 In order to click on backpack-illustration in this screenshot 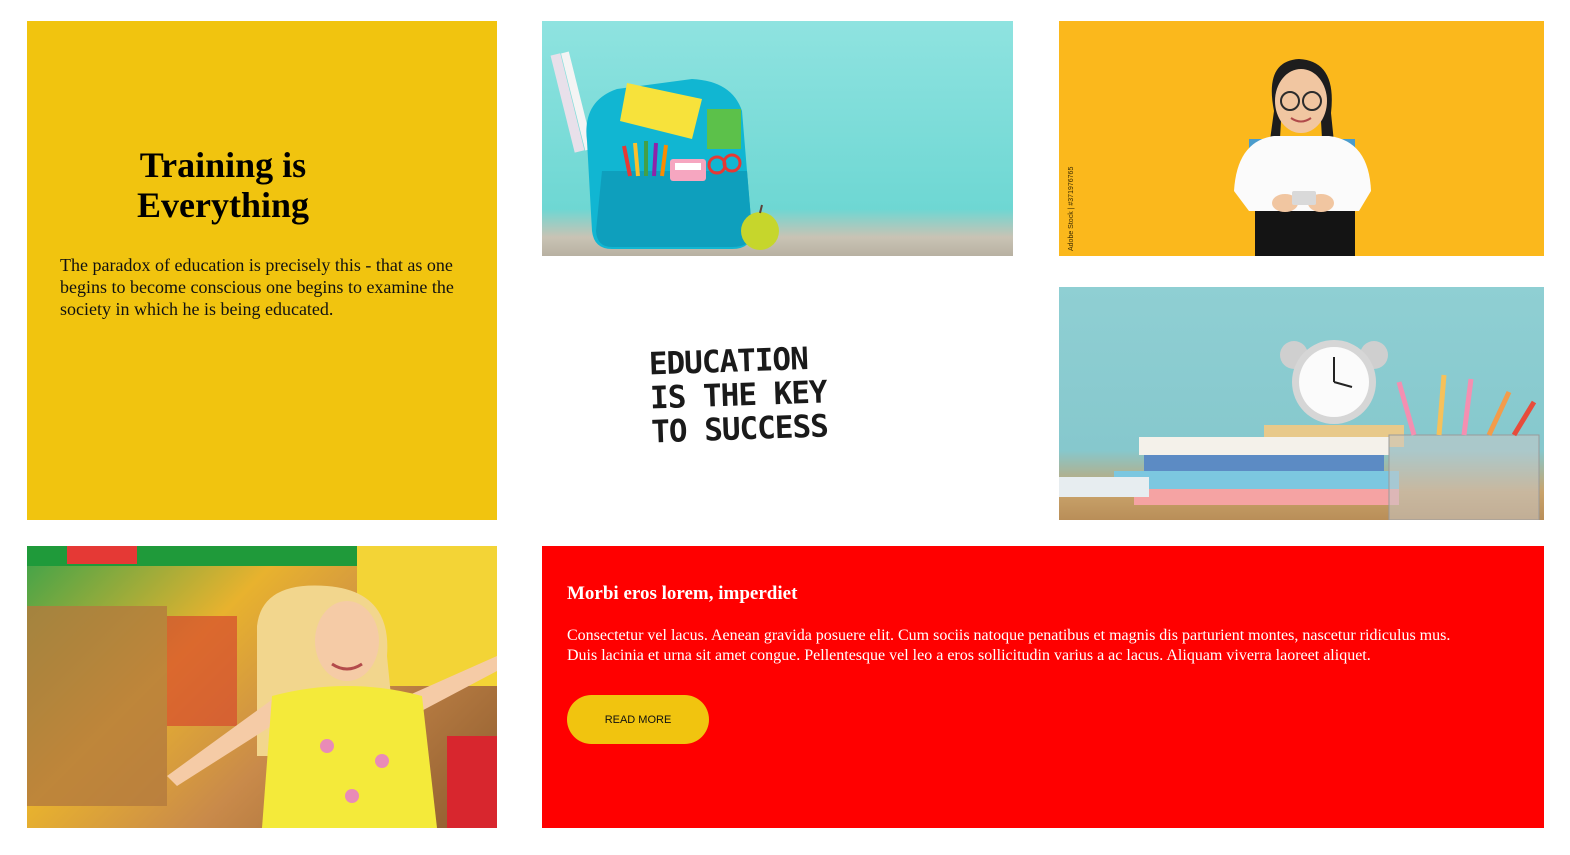, I will do `click(664, 150)`.